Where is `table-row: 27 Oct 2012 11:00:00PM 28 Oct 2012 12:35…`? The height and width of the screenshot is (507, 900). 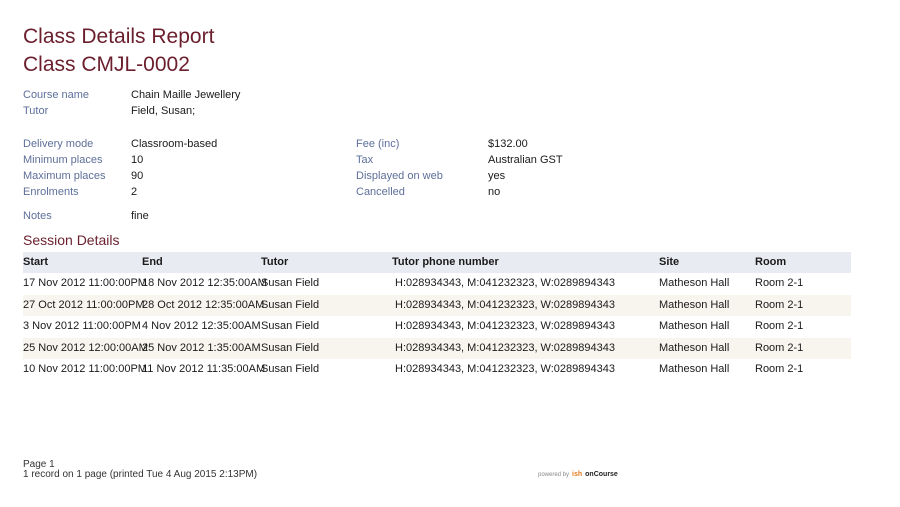
table-row: 27 Oct 2012 11:00:00PM 28 Oct 2012 12:35… is located at coordinates (437, 305).